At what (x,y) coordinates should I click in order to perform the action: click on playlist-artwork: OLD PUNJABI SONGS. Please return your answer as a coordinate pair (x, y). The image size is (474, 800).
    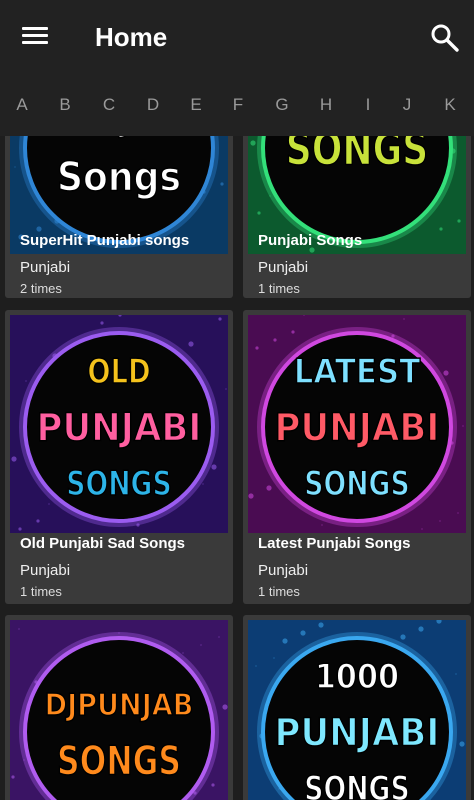
    Looking at the image, I should click on (119, 424).